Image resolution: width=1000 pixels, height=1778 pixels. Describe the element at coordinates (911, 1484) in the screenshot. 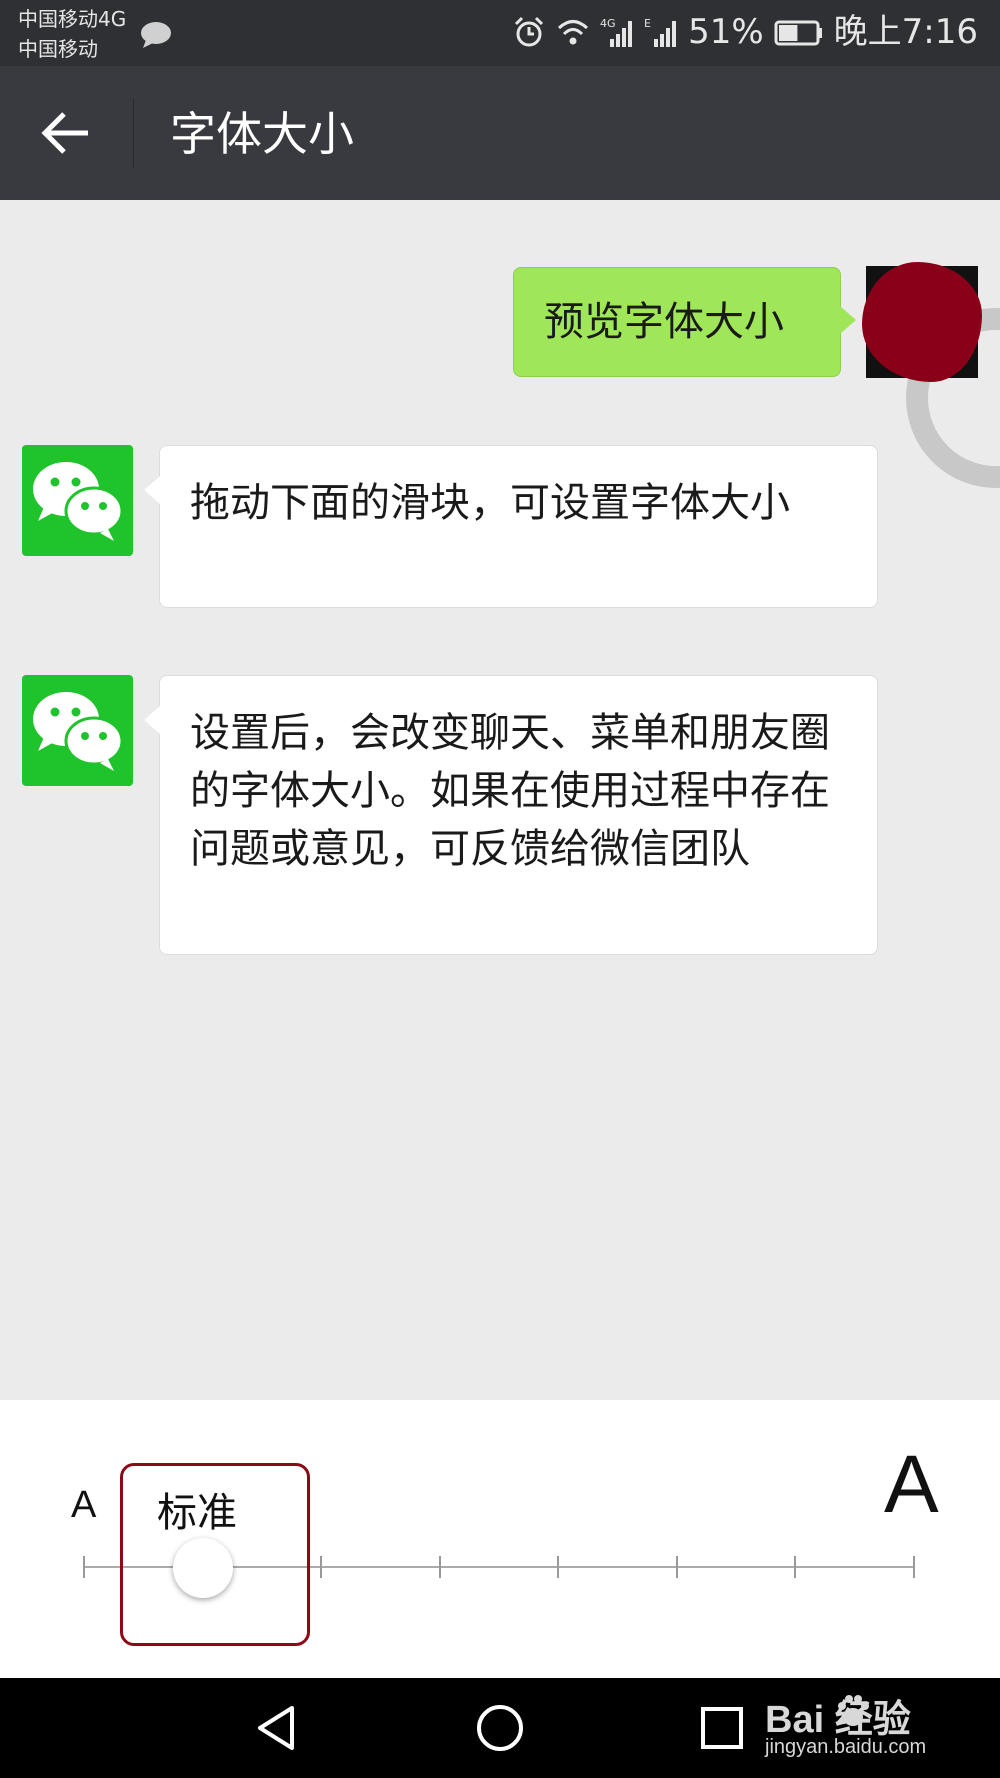

I see `max-font-label: A` at that location.